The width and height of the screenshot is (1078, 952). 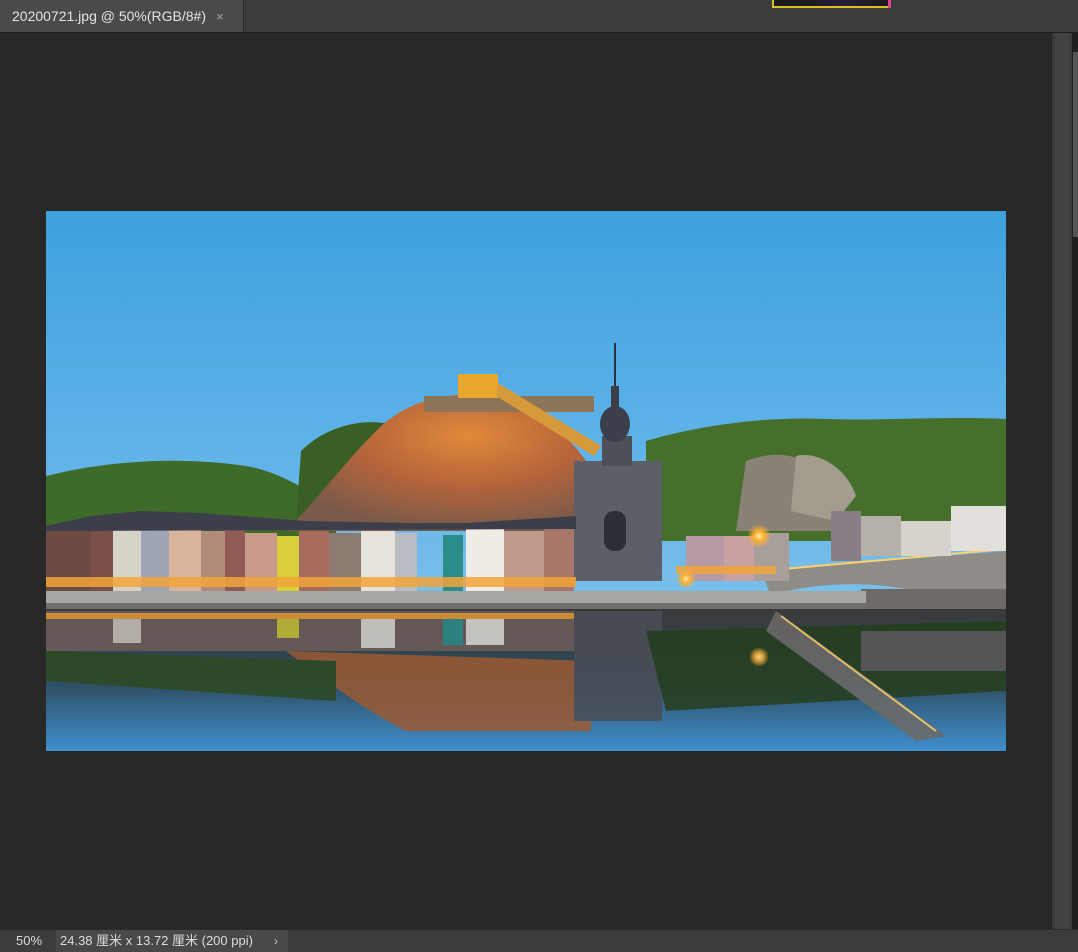 I want to click on chevron-right-icon: ›, so click(x=276, y=941).